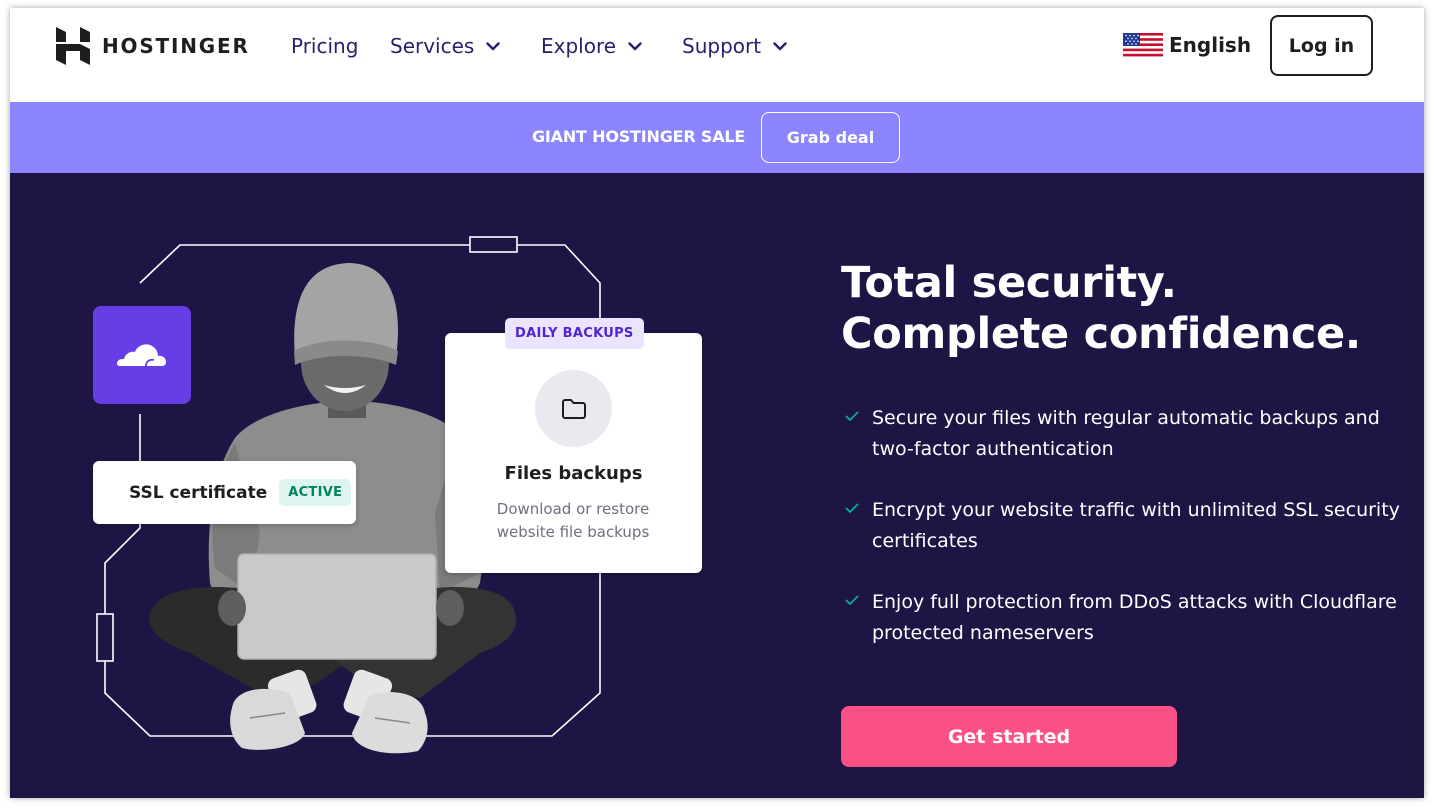 This screenshot has height=811, width=1434. I want to click on hostinger-logo-icon, so click(73, 46).